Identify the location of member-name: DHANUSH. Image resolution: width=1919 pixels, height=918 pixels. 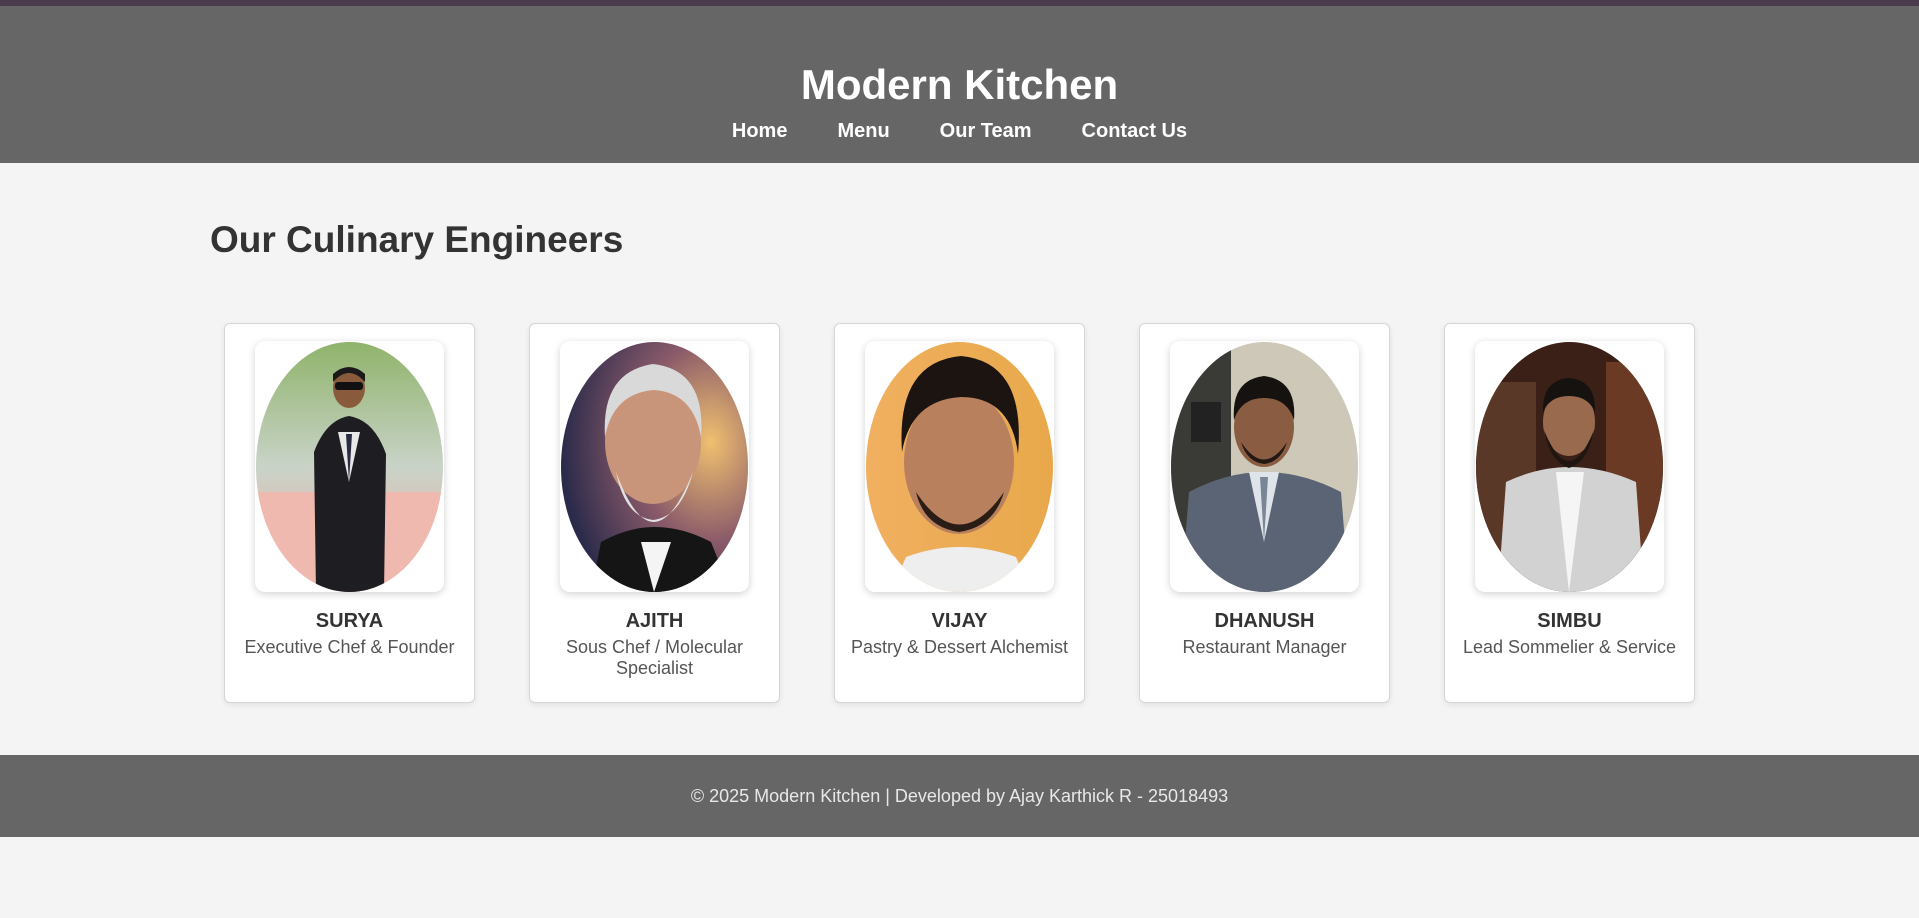
(1264, 621).